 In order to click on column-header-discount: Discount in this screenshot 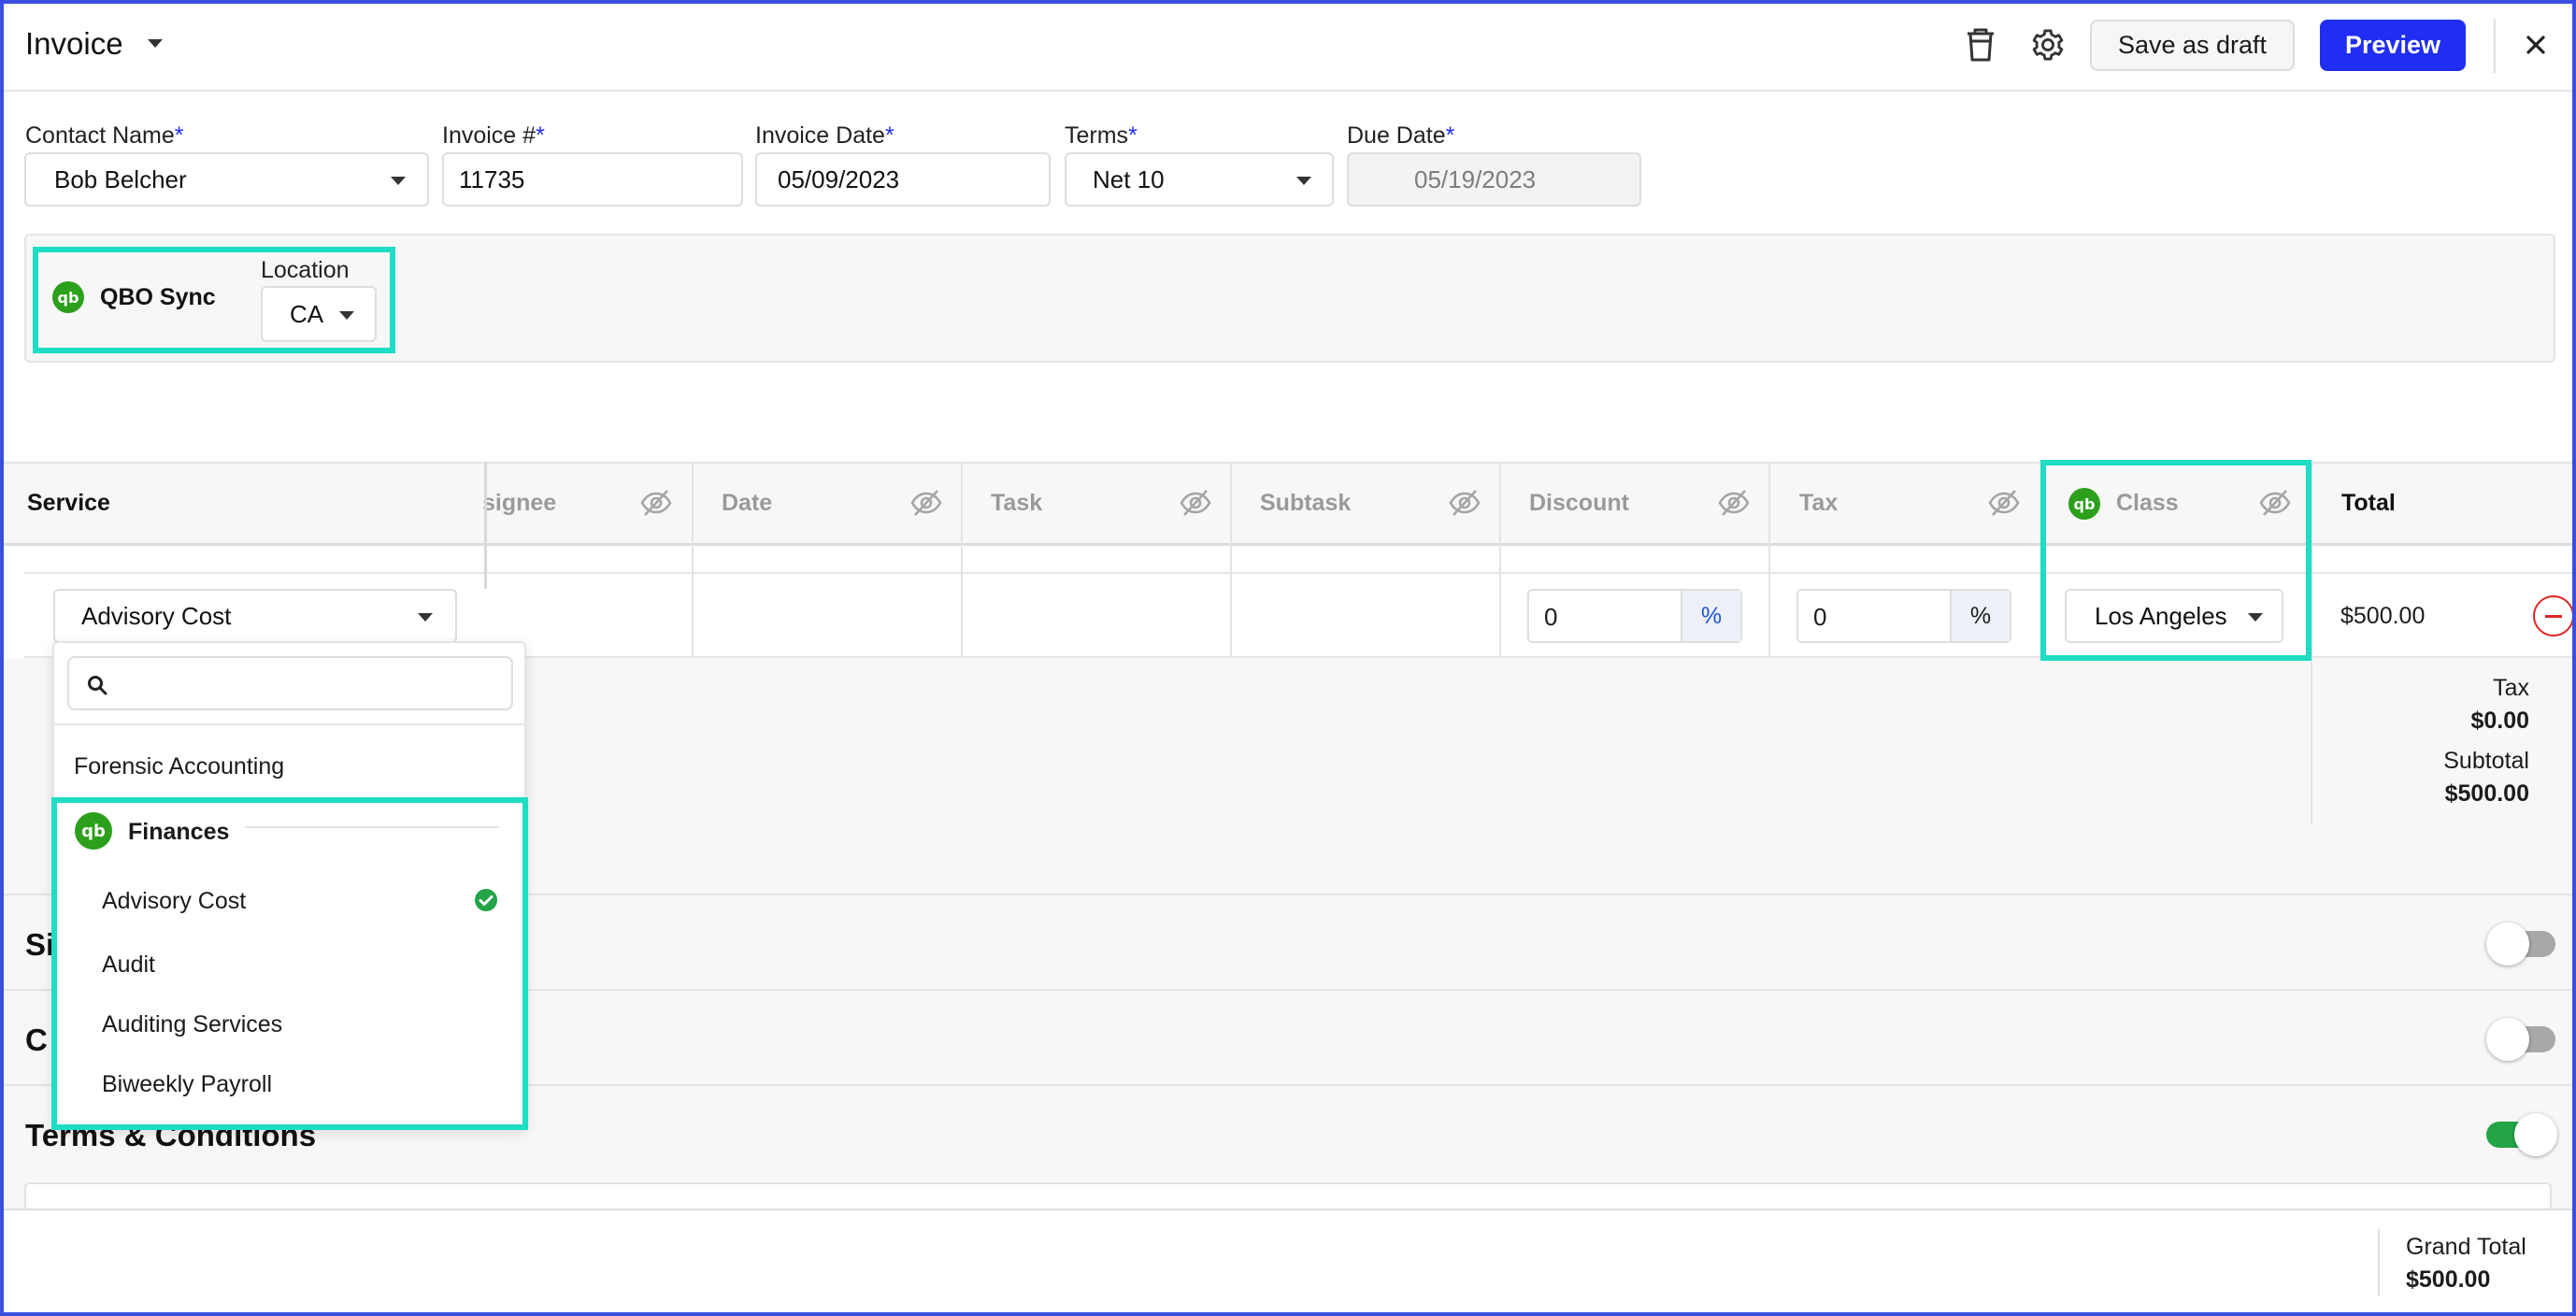, I will do `click(1579, 503)`.